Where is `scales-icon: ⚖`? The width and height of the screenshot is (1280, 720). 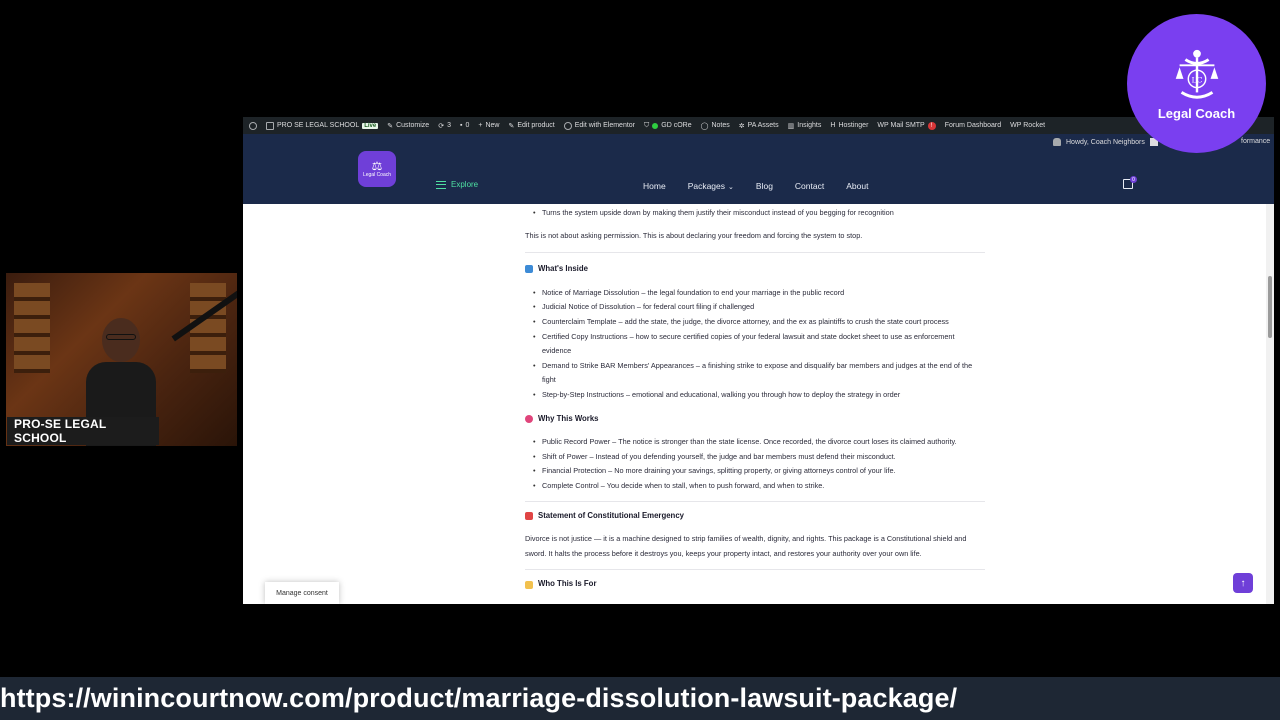
scales-icon: ⚖ is located at coordinates (377, 166).